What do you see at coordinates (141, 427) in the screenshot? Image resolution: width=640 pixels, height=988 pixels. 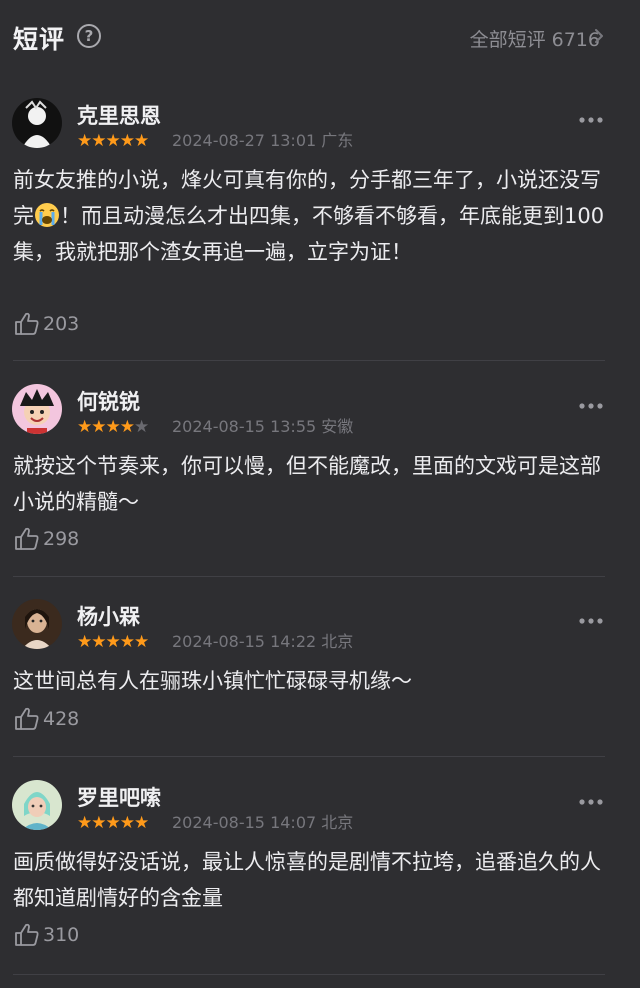 I see `stars-empty: ★` at bounding box center [141, 427].